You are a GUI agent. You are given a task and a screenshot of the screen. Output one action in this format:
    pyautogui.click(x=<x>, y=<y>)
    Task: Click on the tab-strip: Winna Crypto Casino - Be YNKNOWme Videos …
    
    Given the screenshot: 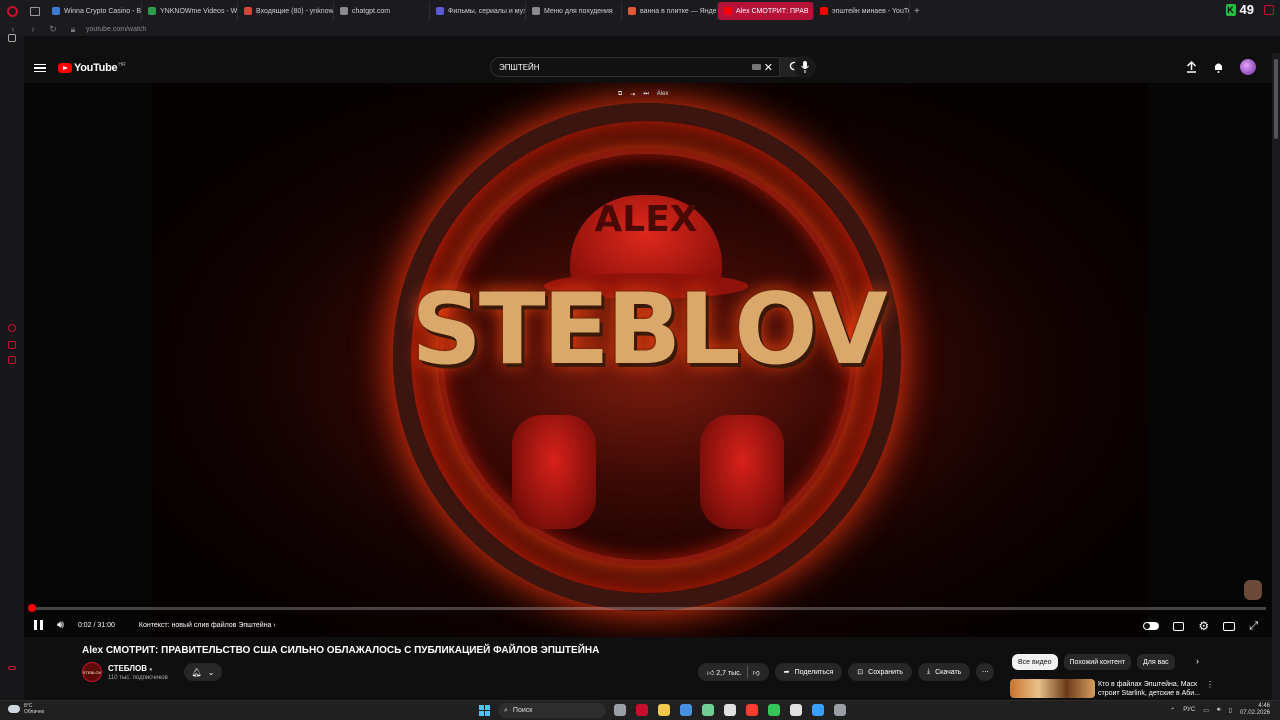 What is the action you would take?
    pyautogui.click(x=478, y=11)
    